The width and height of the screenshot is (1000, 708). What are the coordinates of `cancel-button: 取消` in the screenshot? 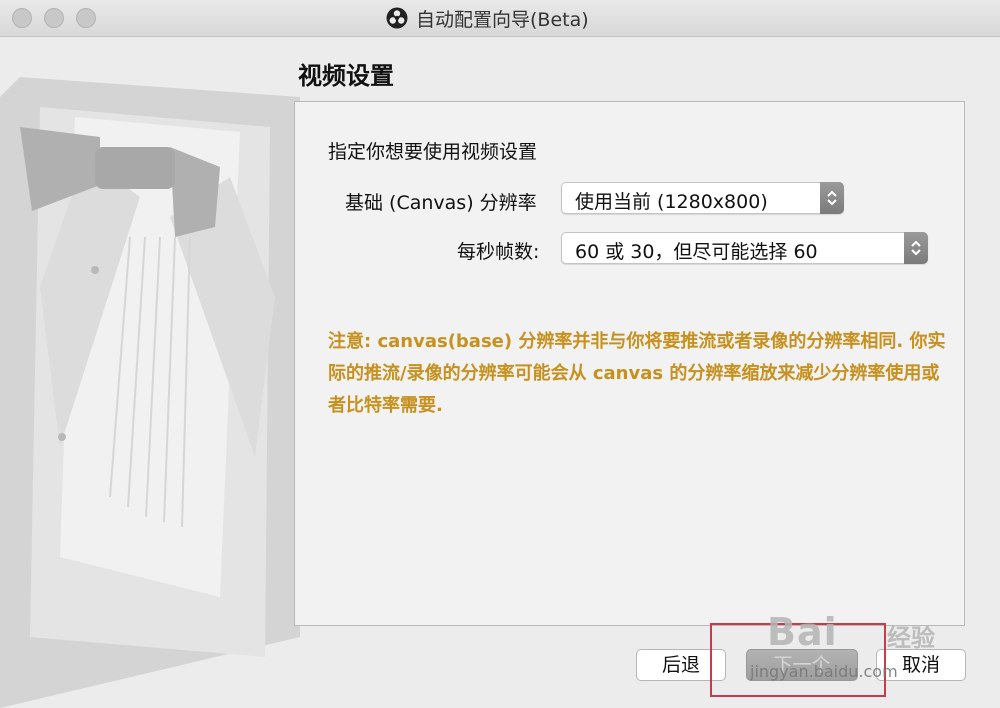 It's located at (921, 665).